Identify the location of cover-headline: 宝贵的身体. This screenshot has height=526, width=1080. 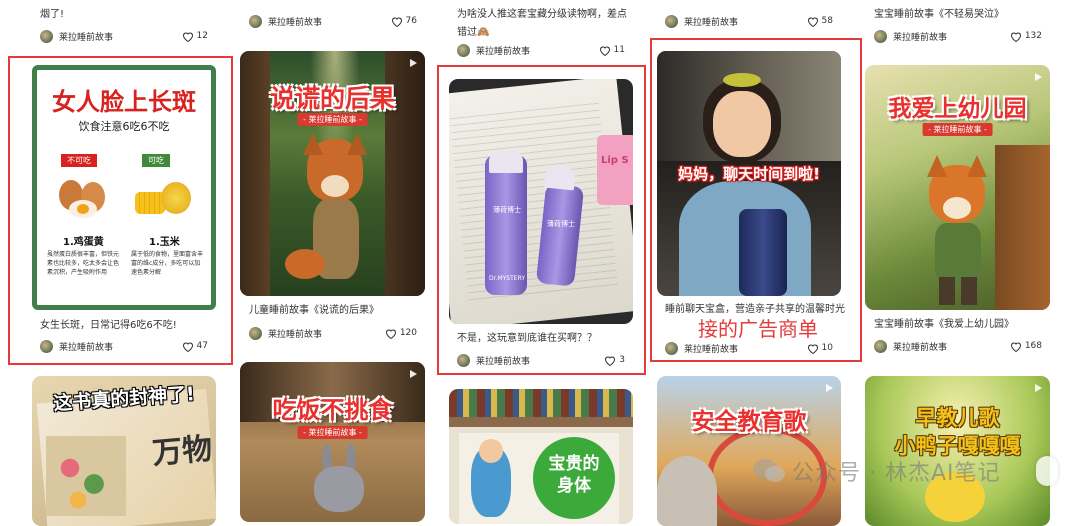
(574, 475).